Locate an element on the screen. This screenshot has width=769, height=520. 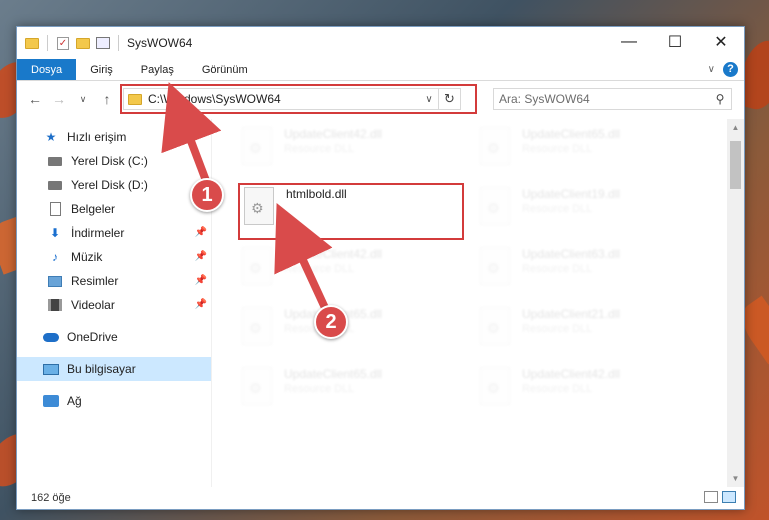
search-box: Ara: SysWOW64 ⚲ is located at coordinates (612, 99).